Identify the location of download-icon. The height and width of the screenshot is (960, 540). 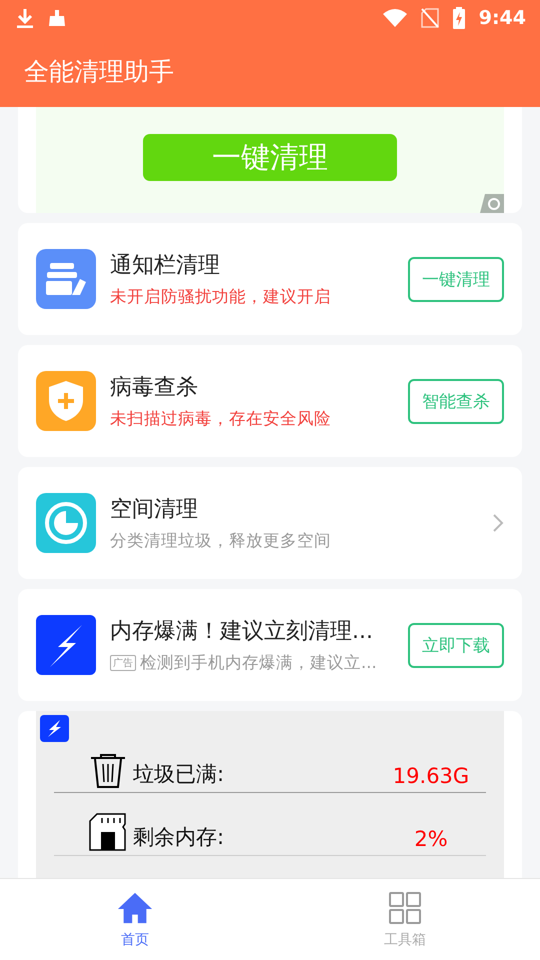
(25, 18).